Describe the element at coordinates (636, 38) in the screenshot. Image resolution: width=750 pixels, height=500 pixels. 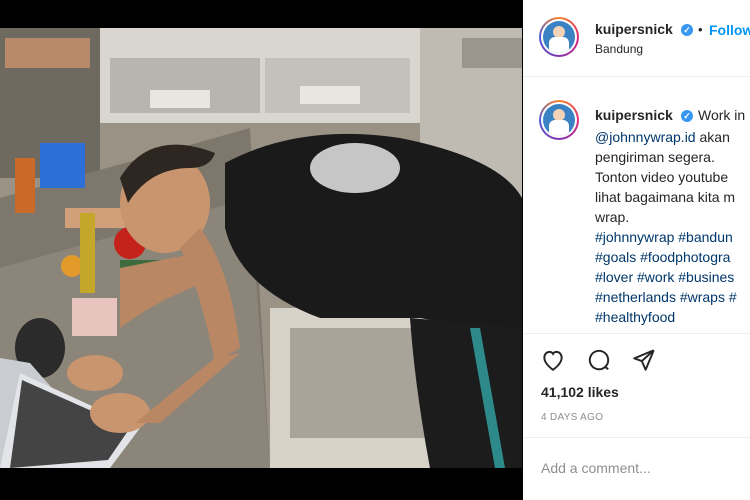
I see `post-header: kuipersnick ✓ • Follow Bandung` at that location.